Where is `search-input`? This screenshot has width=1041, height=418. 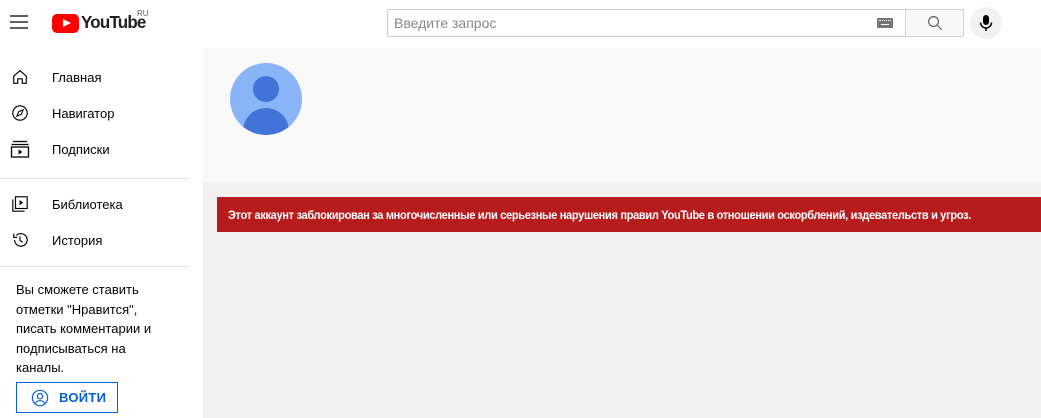
search-input is located at coordinates (629, 23).